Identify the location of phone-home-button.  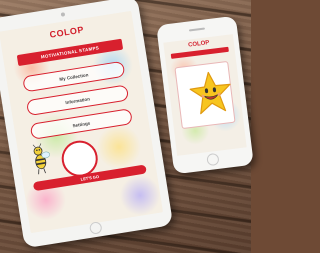
(213, 159).